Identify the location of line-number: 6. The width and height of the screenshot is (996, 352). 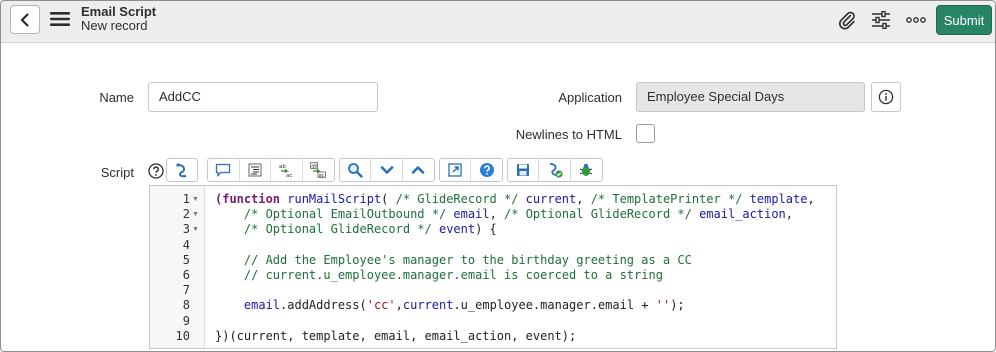
(186, 275).